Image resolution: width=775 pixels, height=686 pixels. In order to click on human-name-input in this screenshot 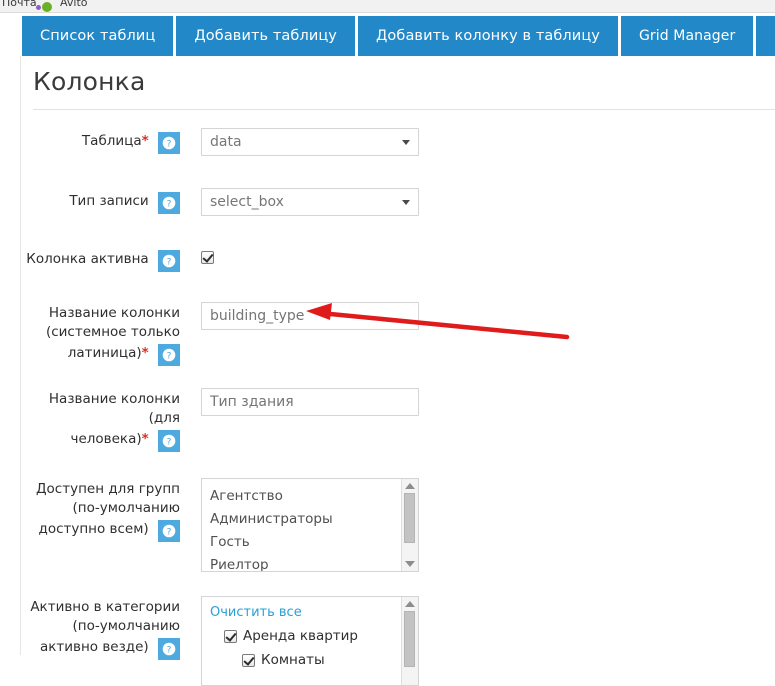, I will do `click(310, 402)`.